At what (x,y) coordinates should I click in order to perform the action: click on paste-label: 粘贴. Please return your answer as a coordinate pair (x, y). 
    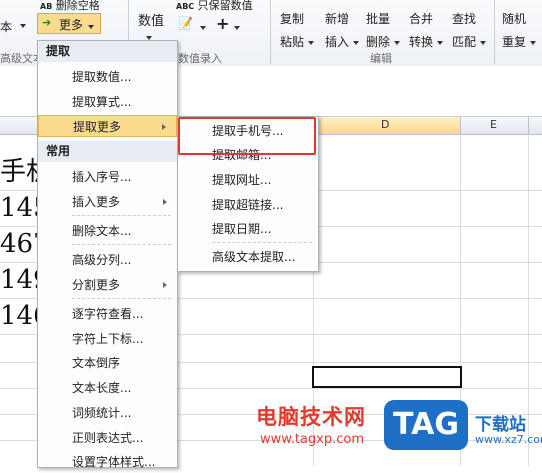
    Looking at the image, I should click on (292, 42).